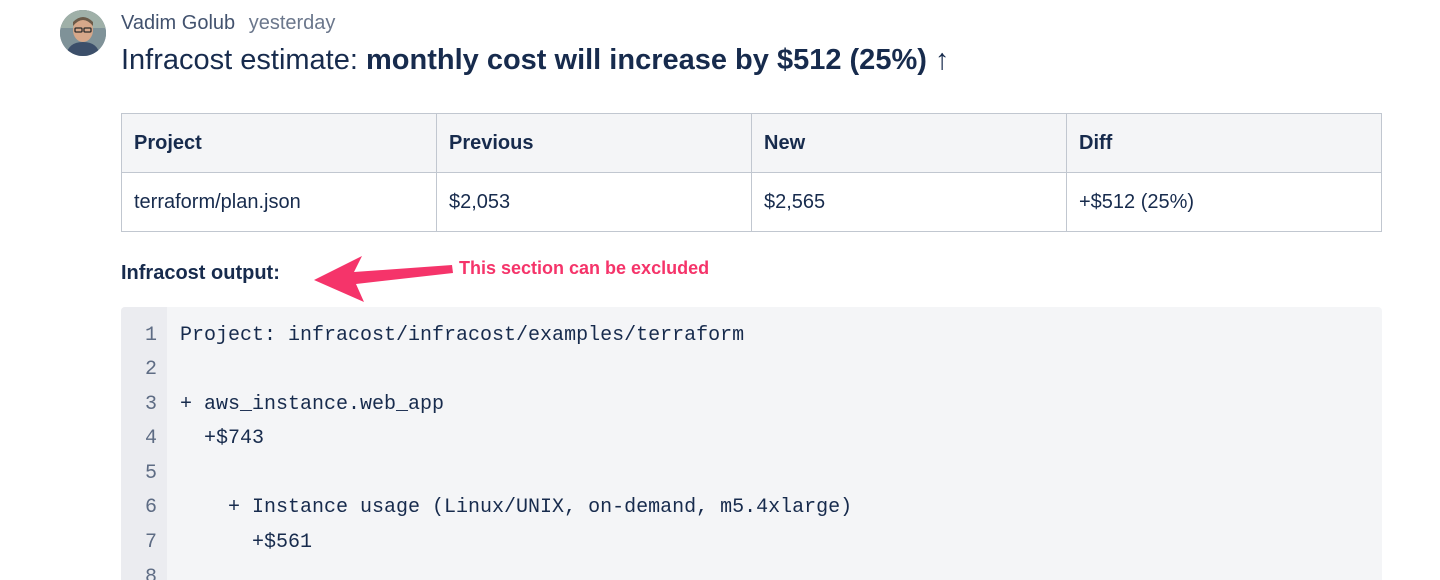  I want to click on code-line: 4 +$743, so click(751, 439).